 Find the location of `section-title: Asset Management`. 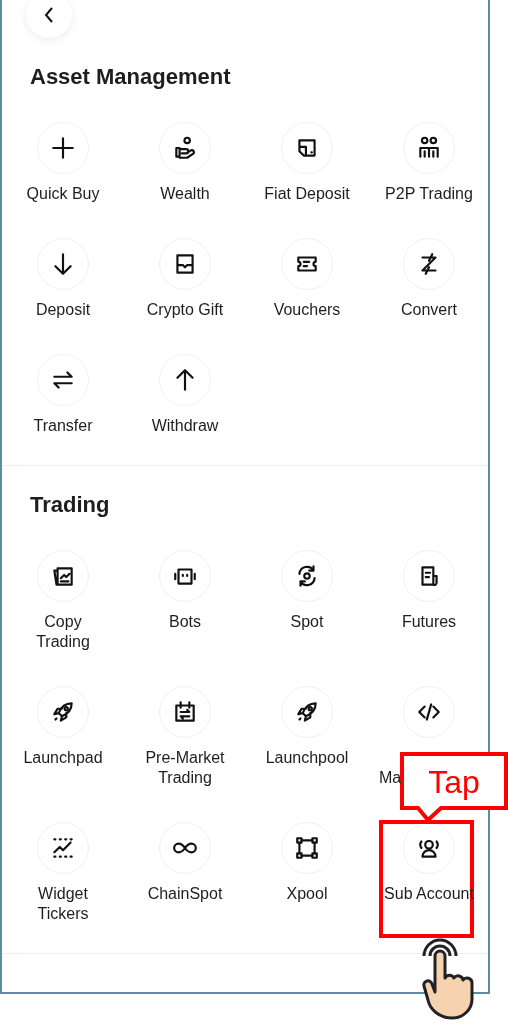

section-title: Asset Management is located at coordinates (131, 77).